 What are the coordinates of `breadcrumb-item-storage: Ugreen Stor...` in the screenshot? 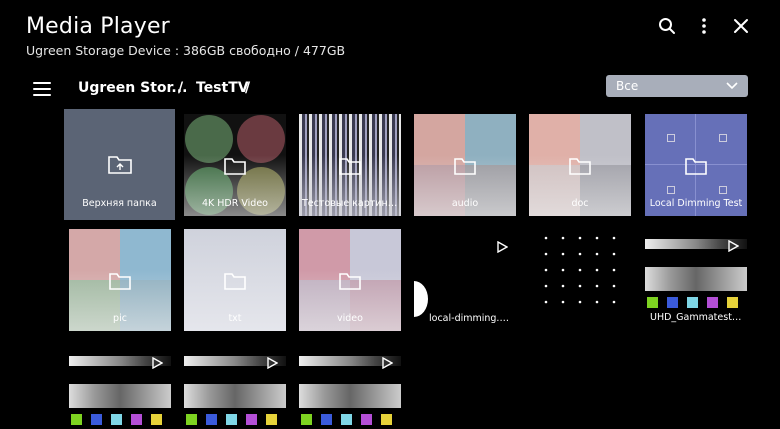 It's located at (132, 88).